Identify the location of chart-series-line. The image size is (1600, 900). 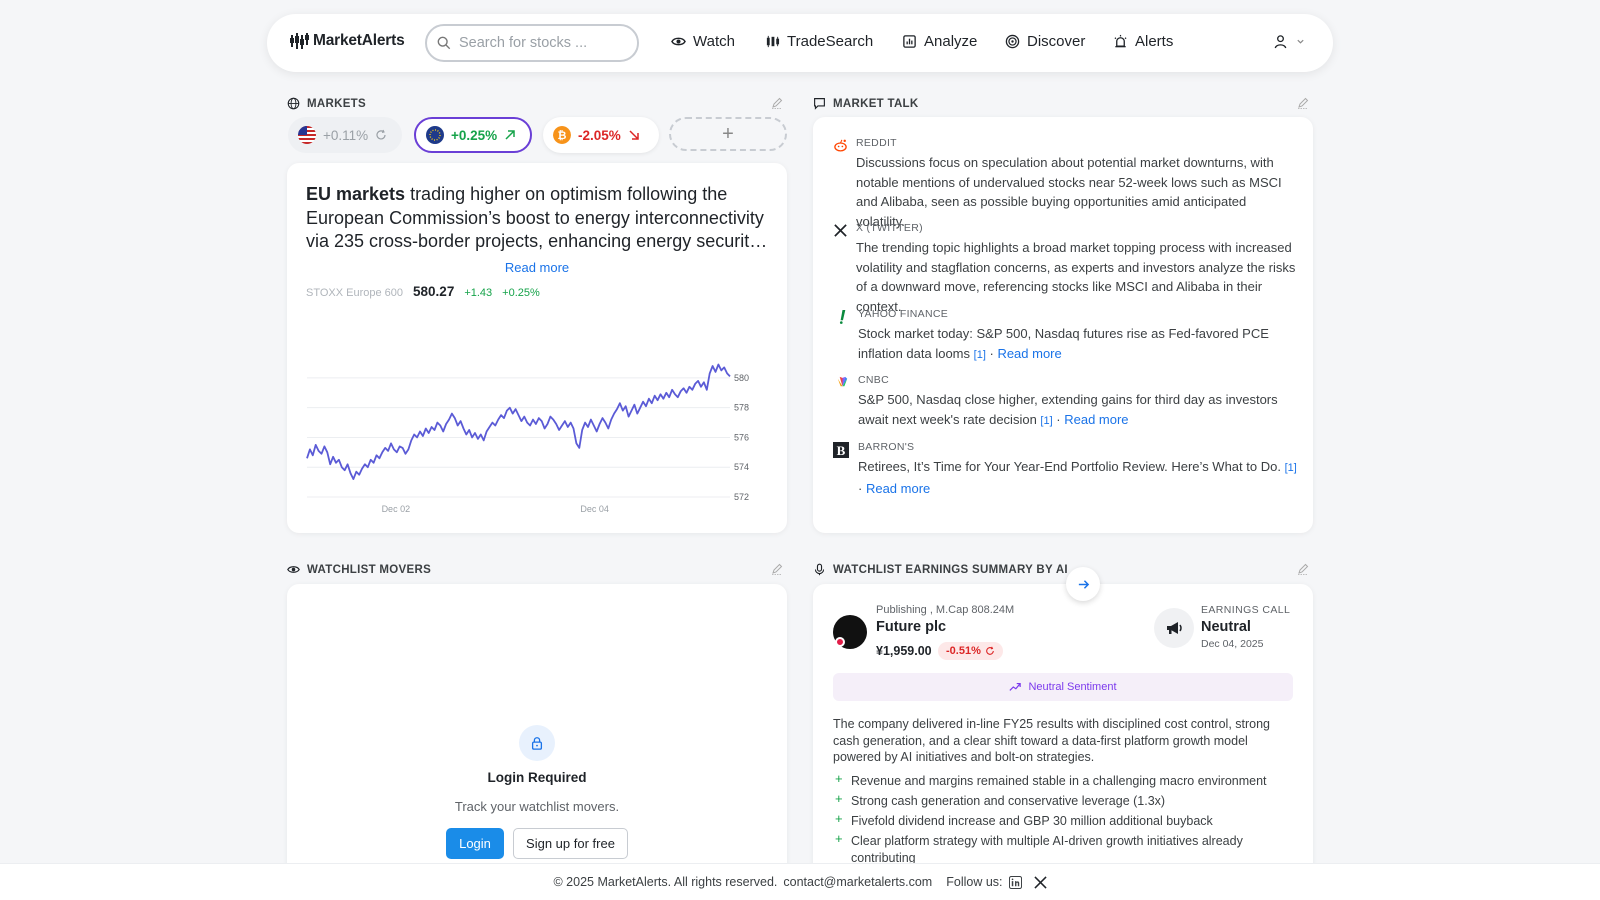
(518, 422).